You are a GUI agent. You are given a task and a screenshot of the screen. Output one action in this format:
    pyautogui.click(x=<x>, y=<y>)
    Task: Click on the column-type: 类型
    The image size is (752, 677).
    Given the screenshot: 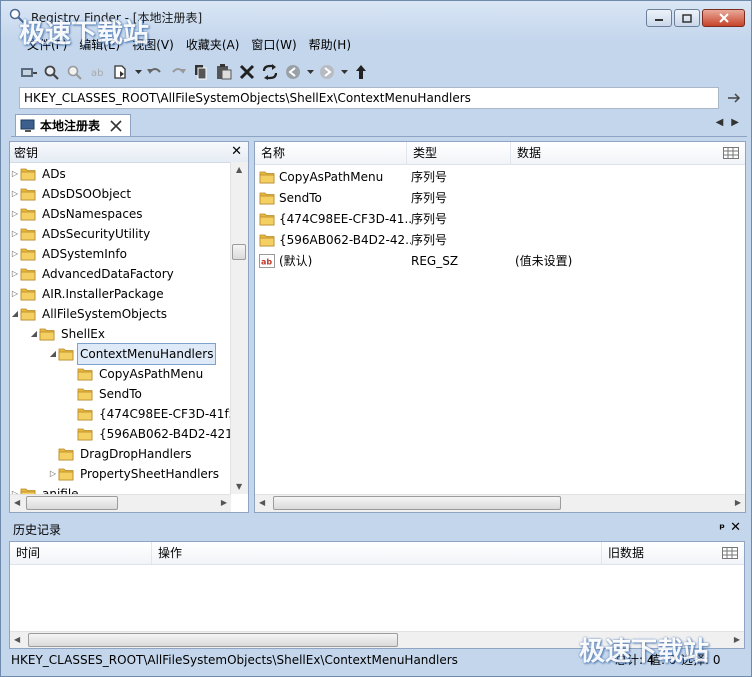 What is the action you would take?
    pyautogui.click(x=459, y=153)
    